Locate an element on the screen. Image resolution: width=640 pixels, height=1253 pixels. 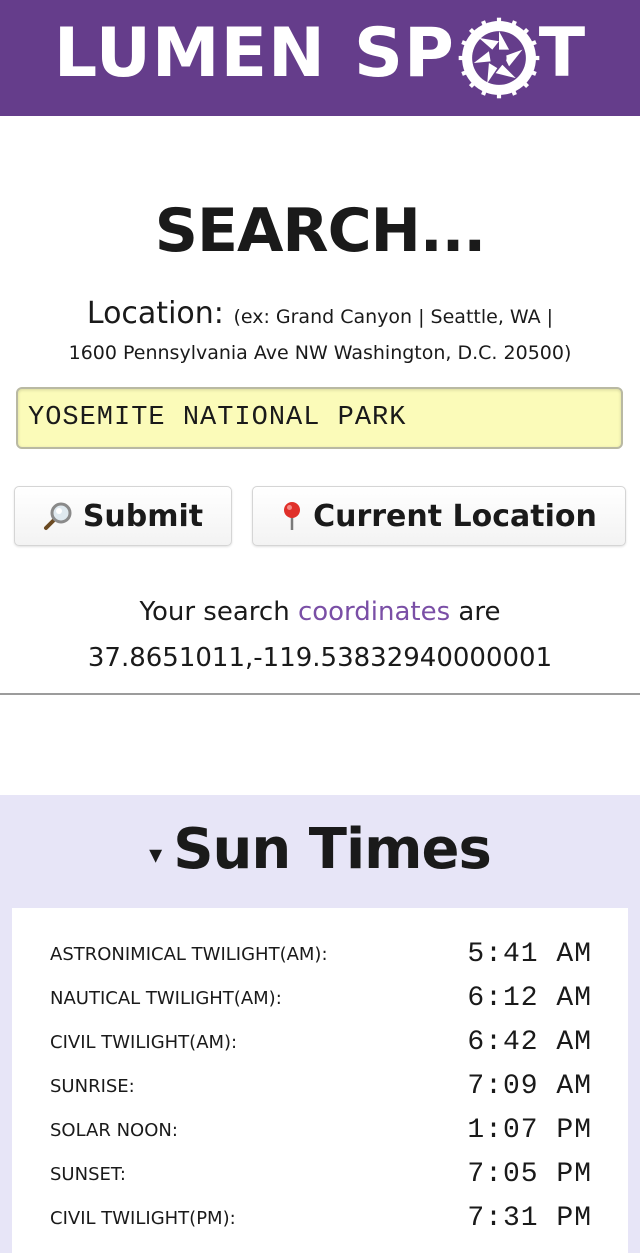
coordinates-suffix: are is located at coordinates (479, 612).